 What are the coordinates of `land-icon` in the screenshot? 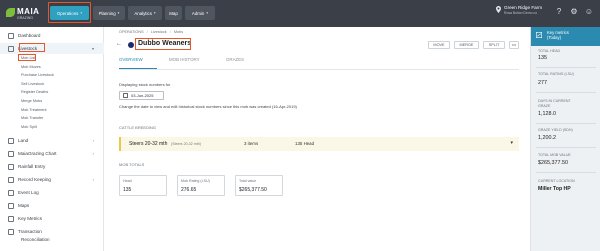 It's located at (11, 140).